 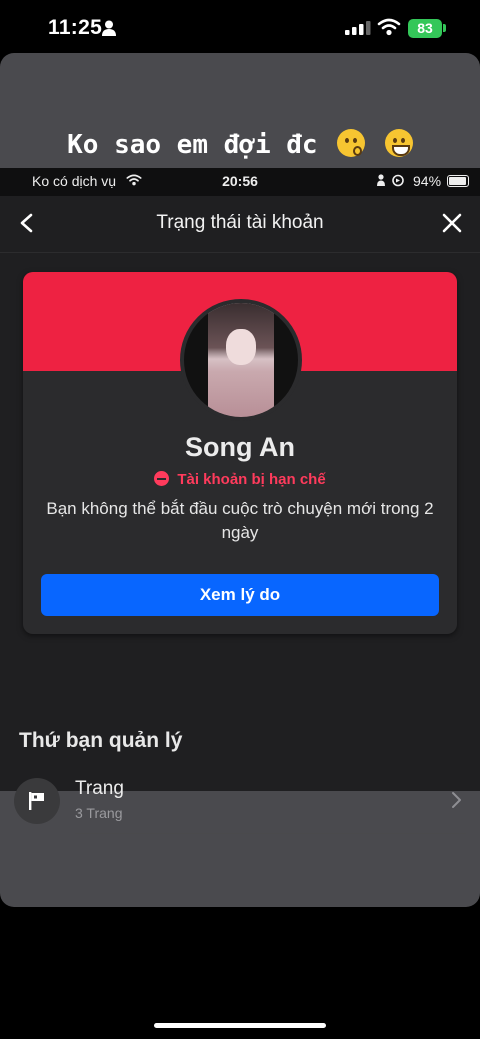 I want to click on view-reason-button: Xem lý do, so click(x=240, y=595).